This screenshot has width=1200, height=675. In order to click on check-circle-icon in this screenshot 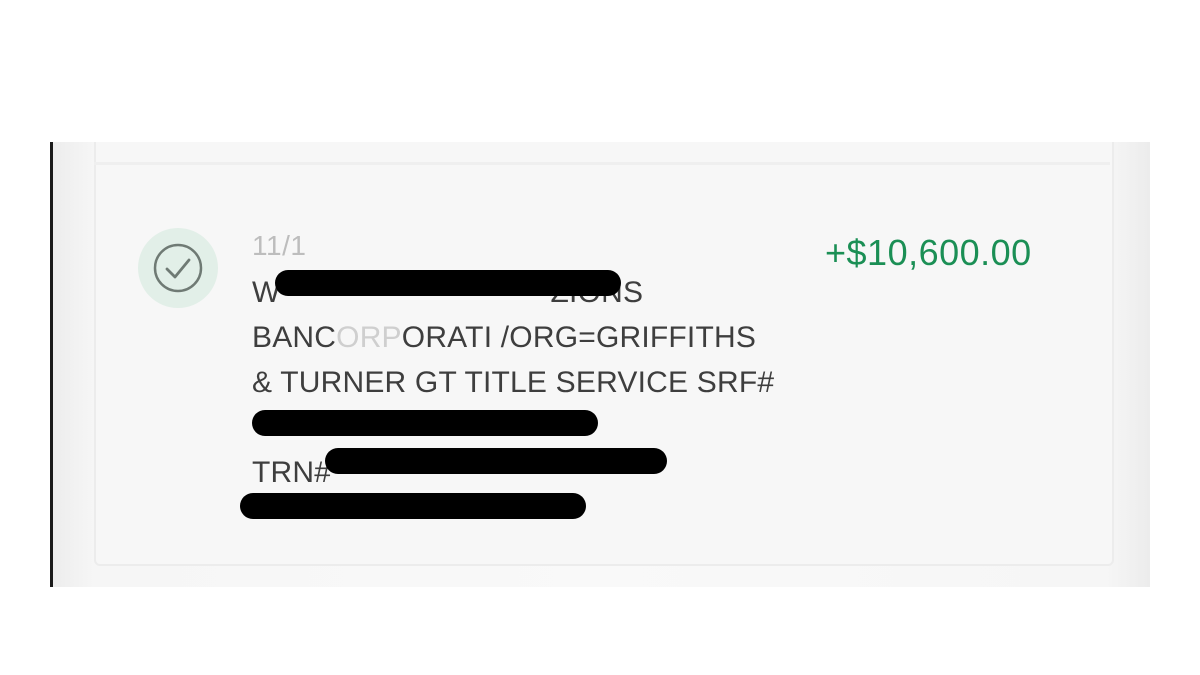, I will do `click(178, 268)`.